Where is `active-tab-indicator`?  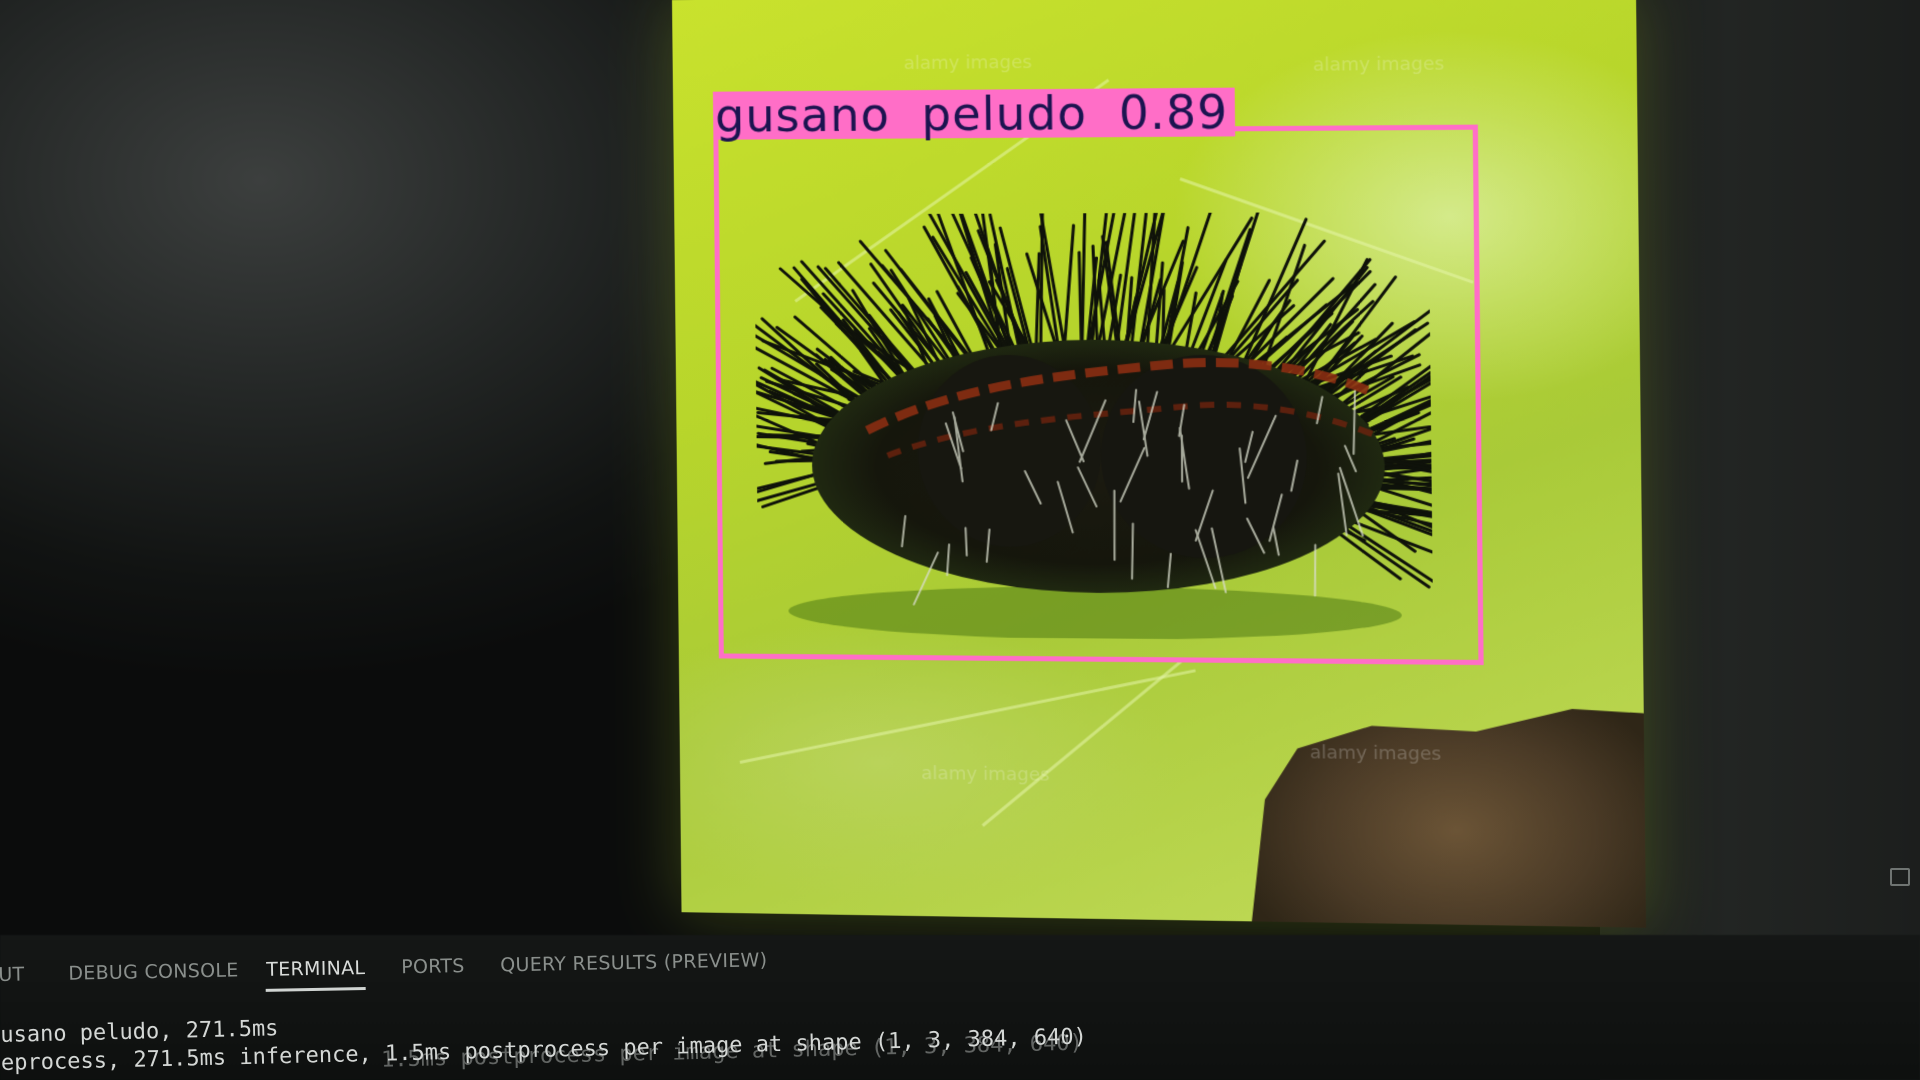 active-tab-indicator is located at coordinates (315, 989).